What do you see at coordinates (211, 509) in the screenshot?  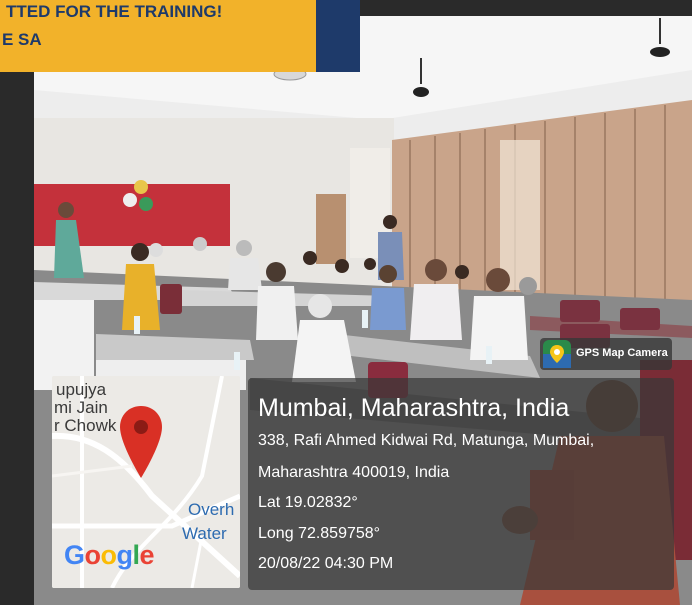 I see `map-label-4: Overh` at bounding box center [211, 509].